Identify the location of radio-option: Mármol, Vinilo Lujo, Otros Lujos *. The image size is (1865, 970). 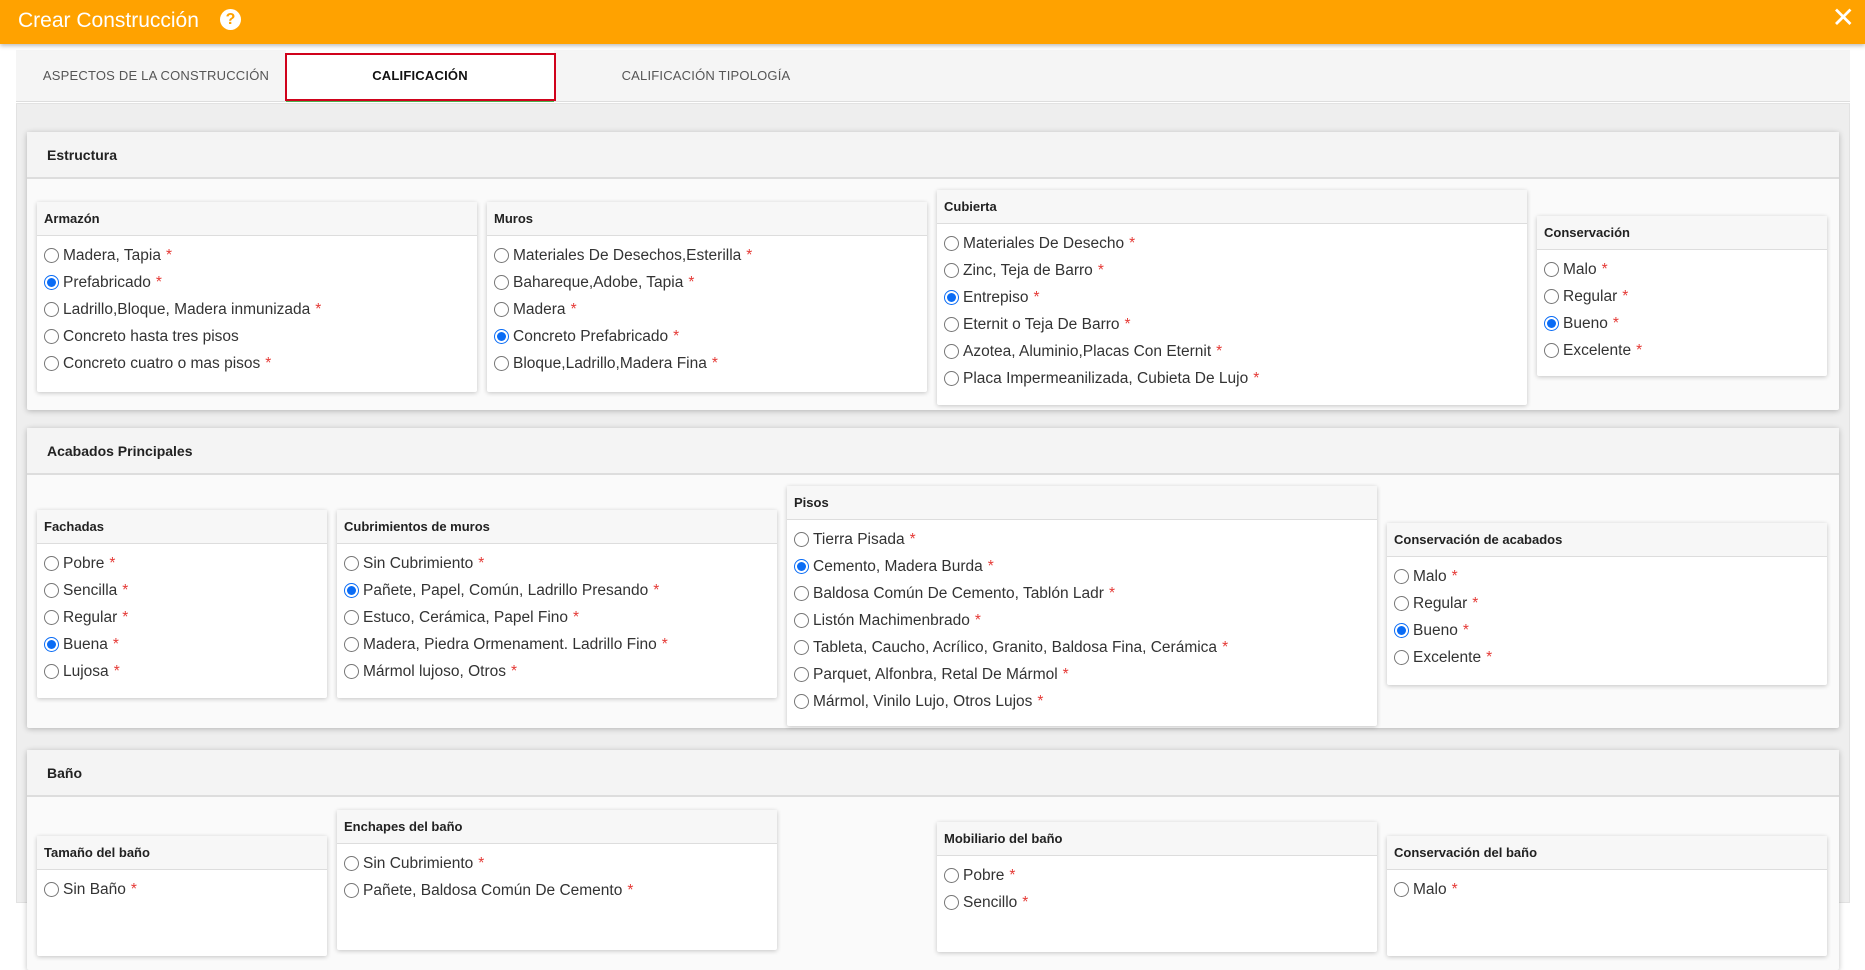
(1082, 701).